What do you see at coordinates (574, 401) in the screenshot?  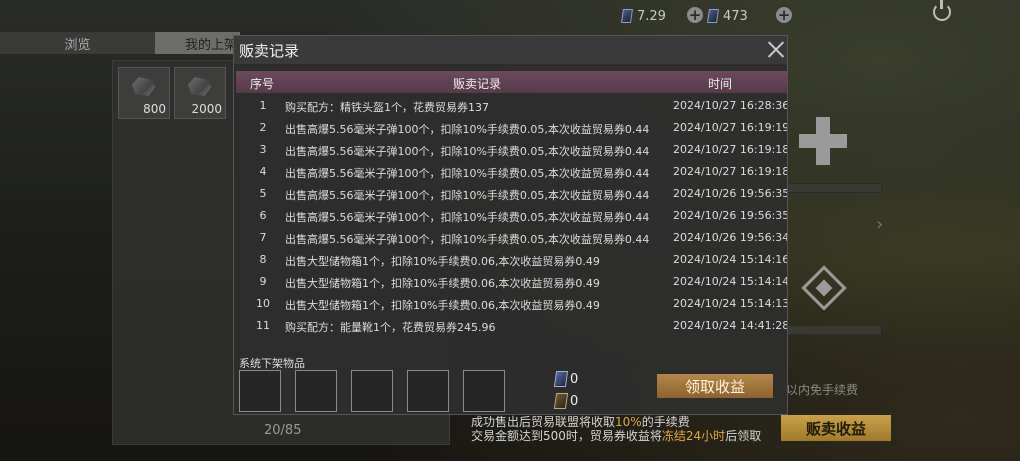 I see `coupon-2-value: 0` at bounding box center [574, 401].